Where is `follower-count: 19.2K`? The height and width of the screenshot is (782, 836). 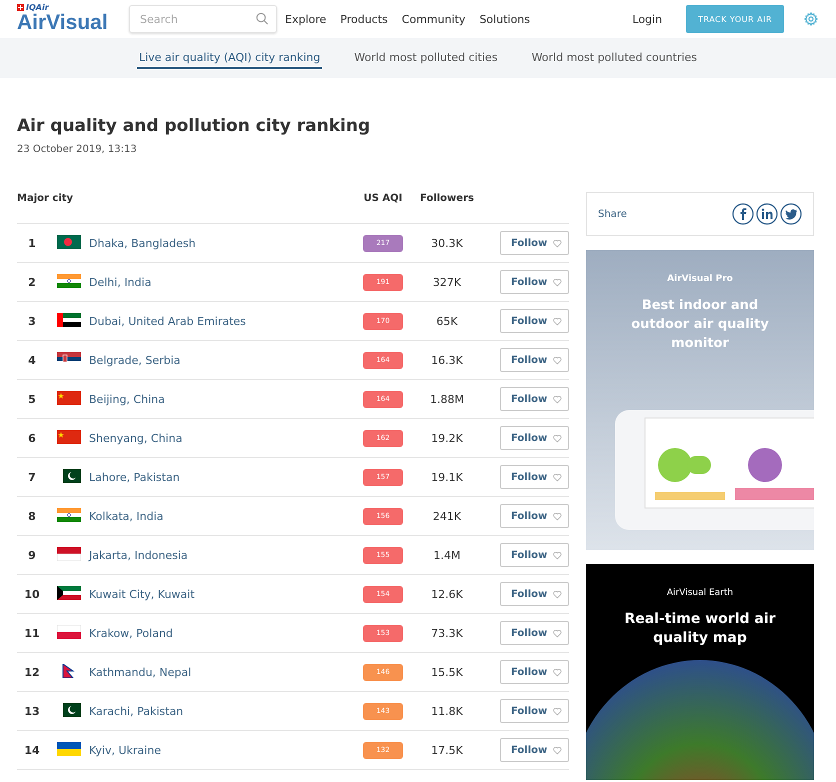 follower-count: 19.2K is located at coordinates (447, 438).